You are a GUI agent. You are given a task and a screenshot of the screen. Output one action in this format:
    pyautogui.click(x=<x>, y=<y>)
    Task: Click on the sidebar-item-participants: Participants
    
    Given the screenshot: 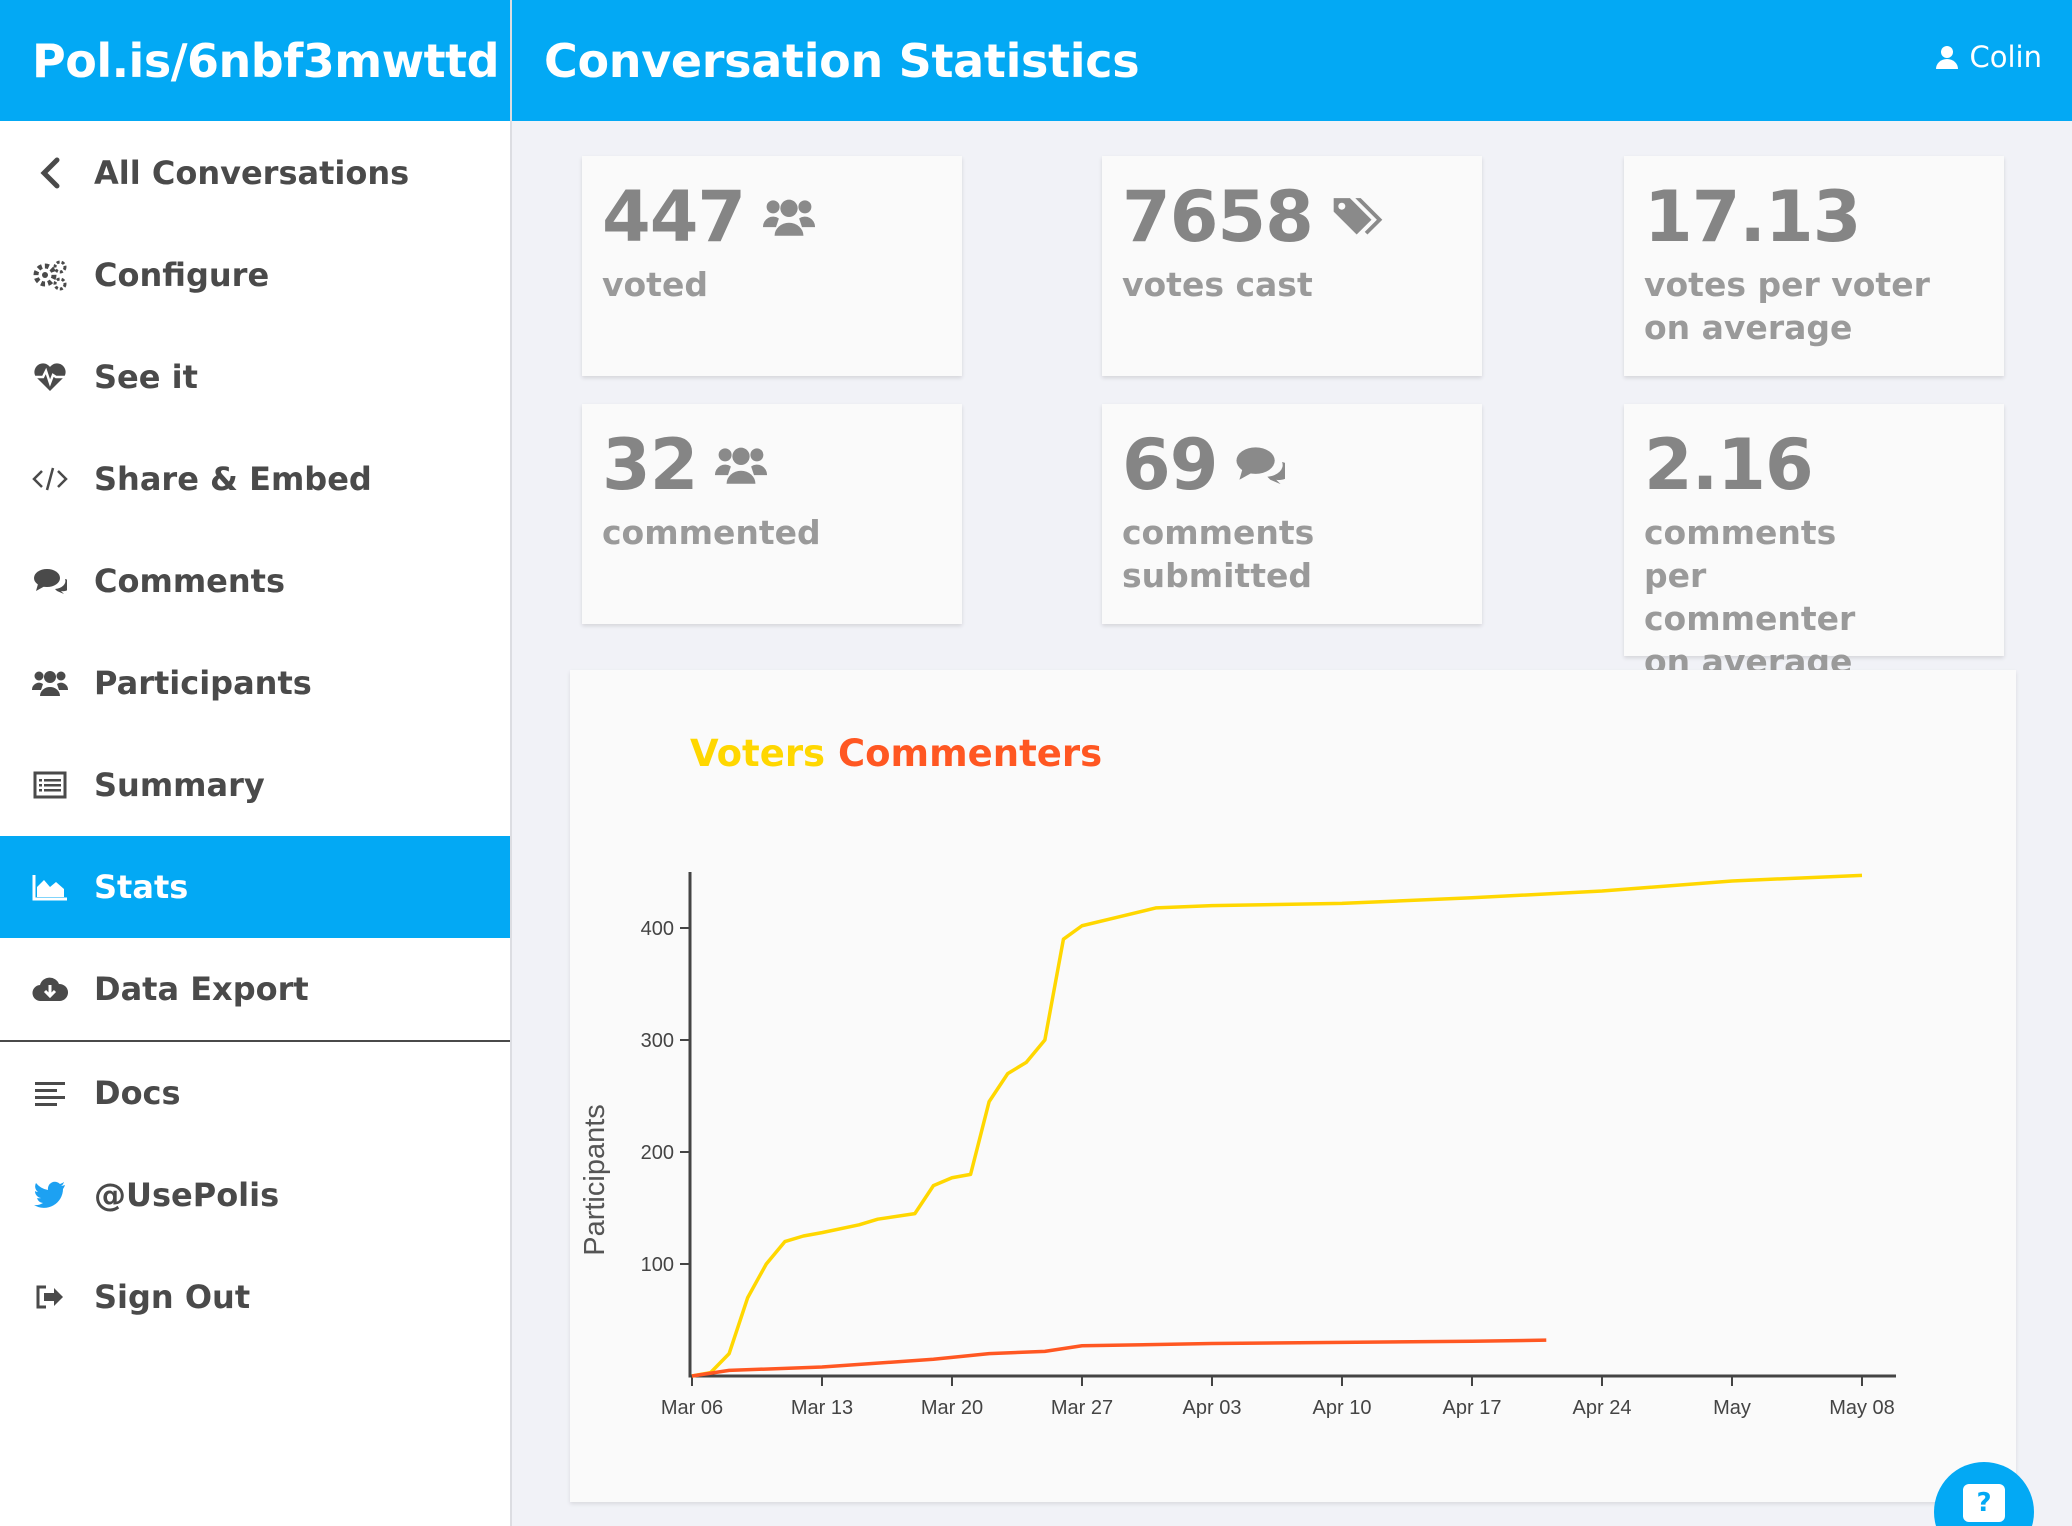 What is the action you would take?
    pyautogui.click(x=255, y=683)
    